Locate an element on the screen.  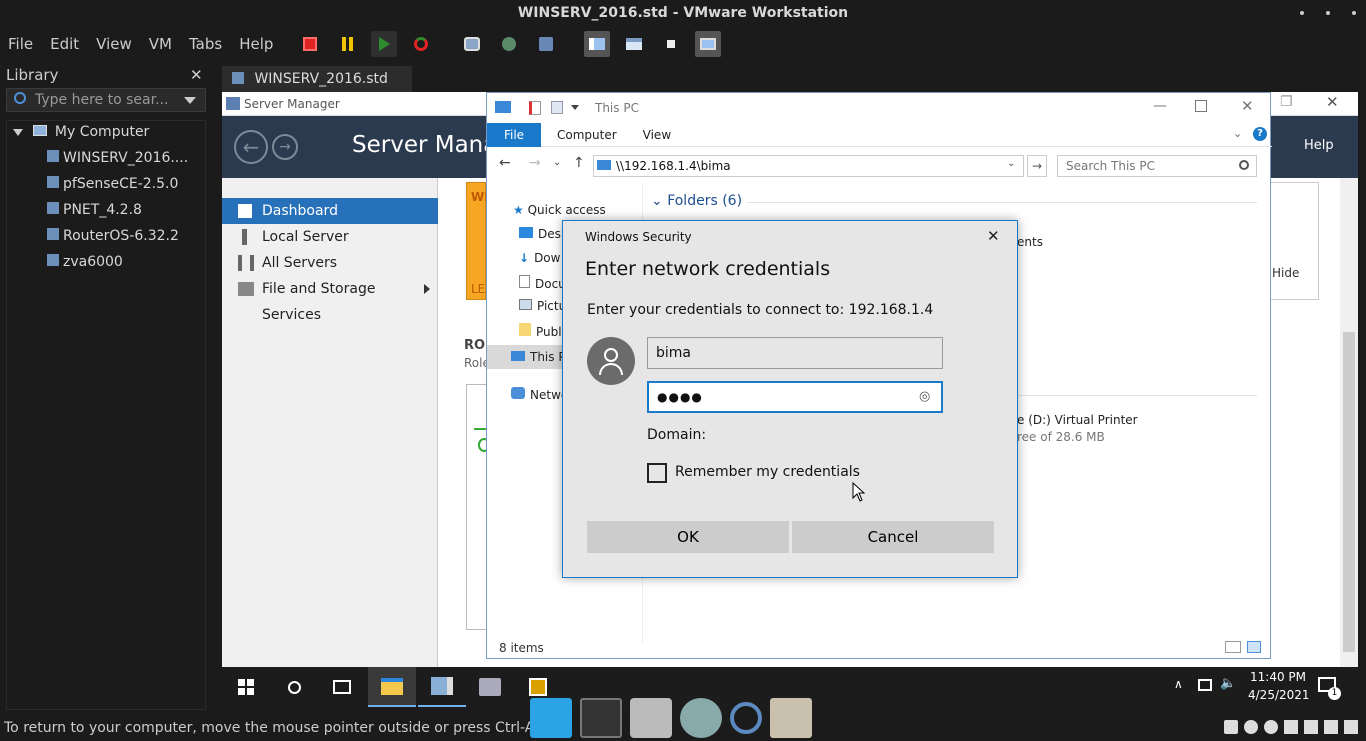
nav-pictures: Pictu is located at coordinates (542, 306).